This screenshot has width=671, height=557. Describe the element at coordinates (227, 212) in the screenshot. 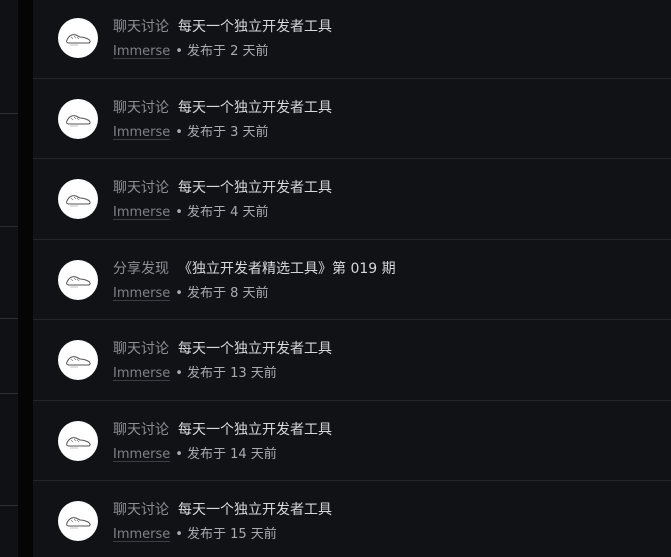

I see `post-time: 发布于 4 天前` at that location.